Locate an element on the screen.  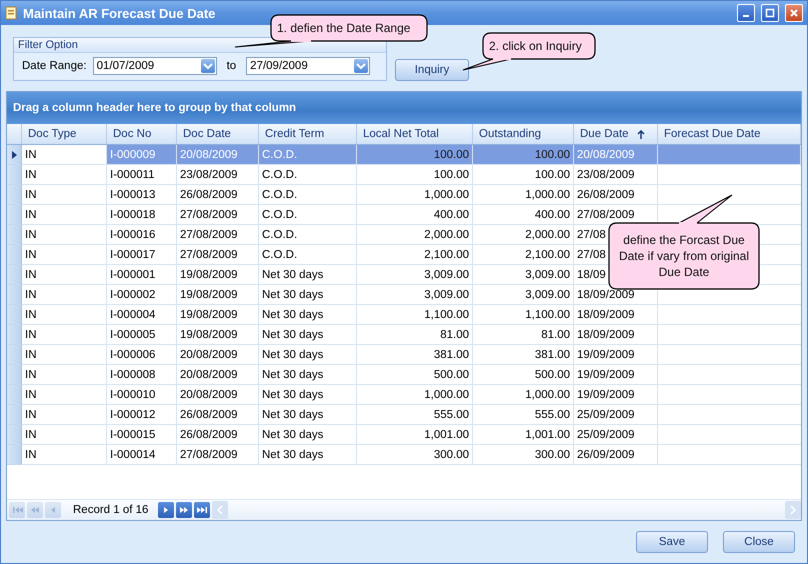
column-header: Doc Type is located at coordinates (64, 134).